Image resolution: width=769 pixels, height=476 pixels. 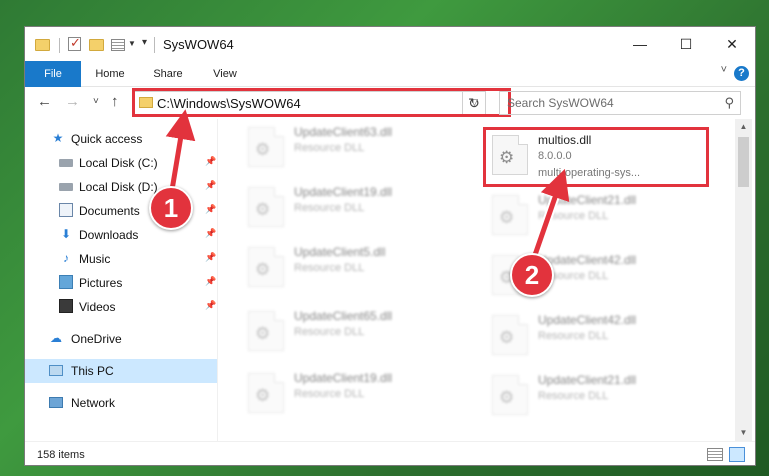 I want to click on status-bar: 158 items, so click(x=390, y=453).